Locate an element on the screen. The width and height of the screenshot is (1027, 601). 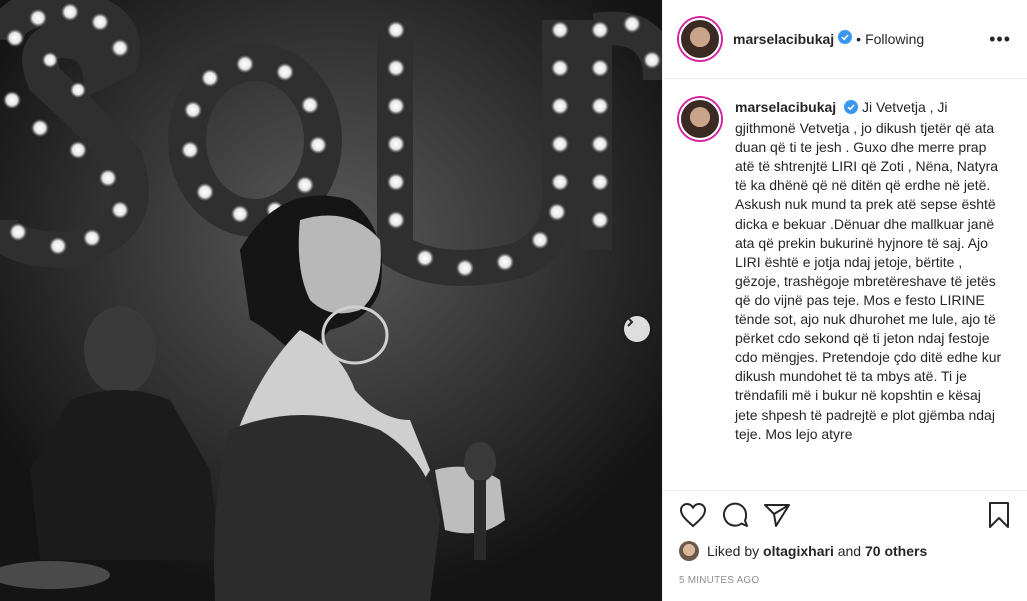
author-avatar is located at coordinates (700, 39).